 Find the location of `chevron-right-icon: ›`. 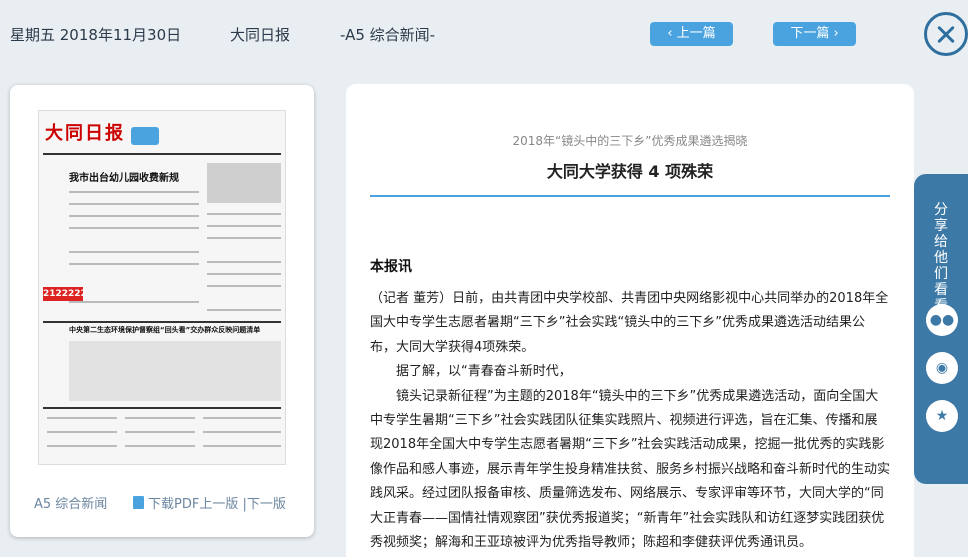

chevron-right-icon: › is located at coordinates (836, 33).